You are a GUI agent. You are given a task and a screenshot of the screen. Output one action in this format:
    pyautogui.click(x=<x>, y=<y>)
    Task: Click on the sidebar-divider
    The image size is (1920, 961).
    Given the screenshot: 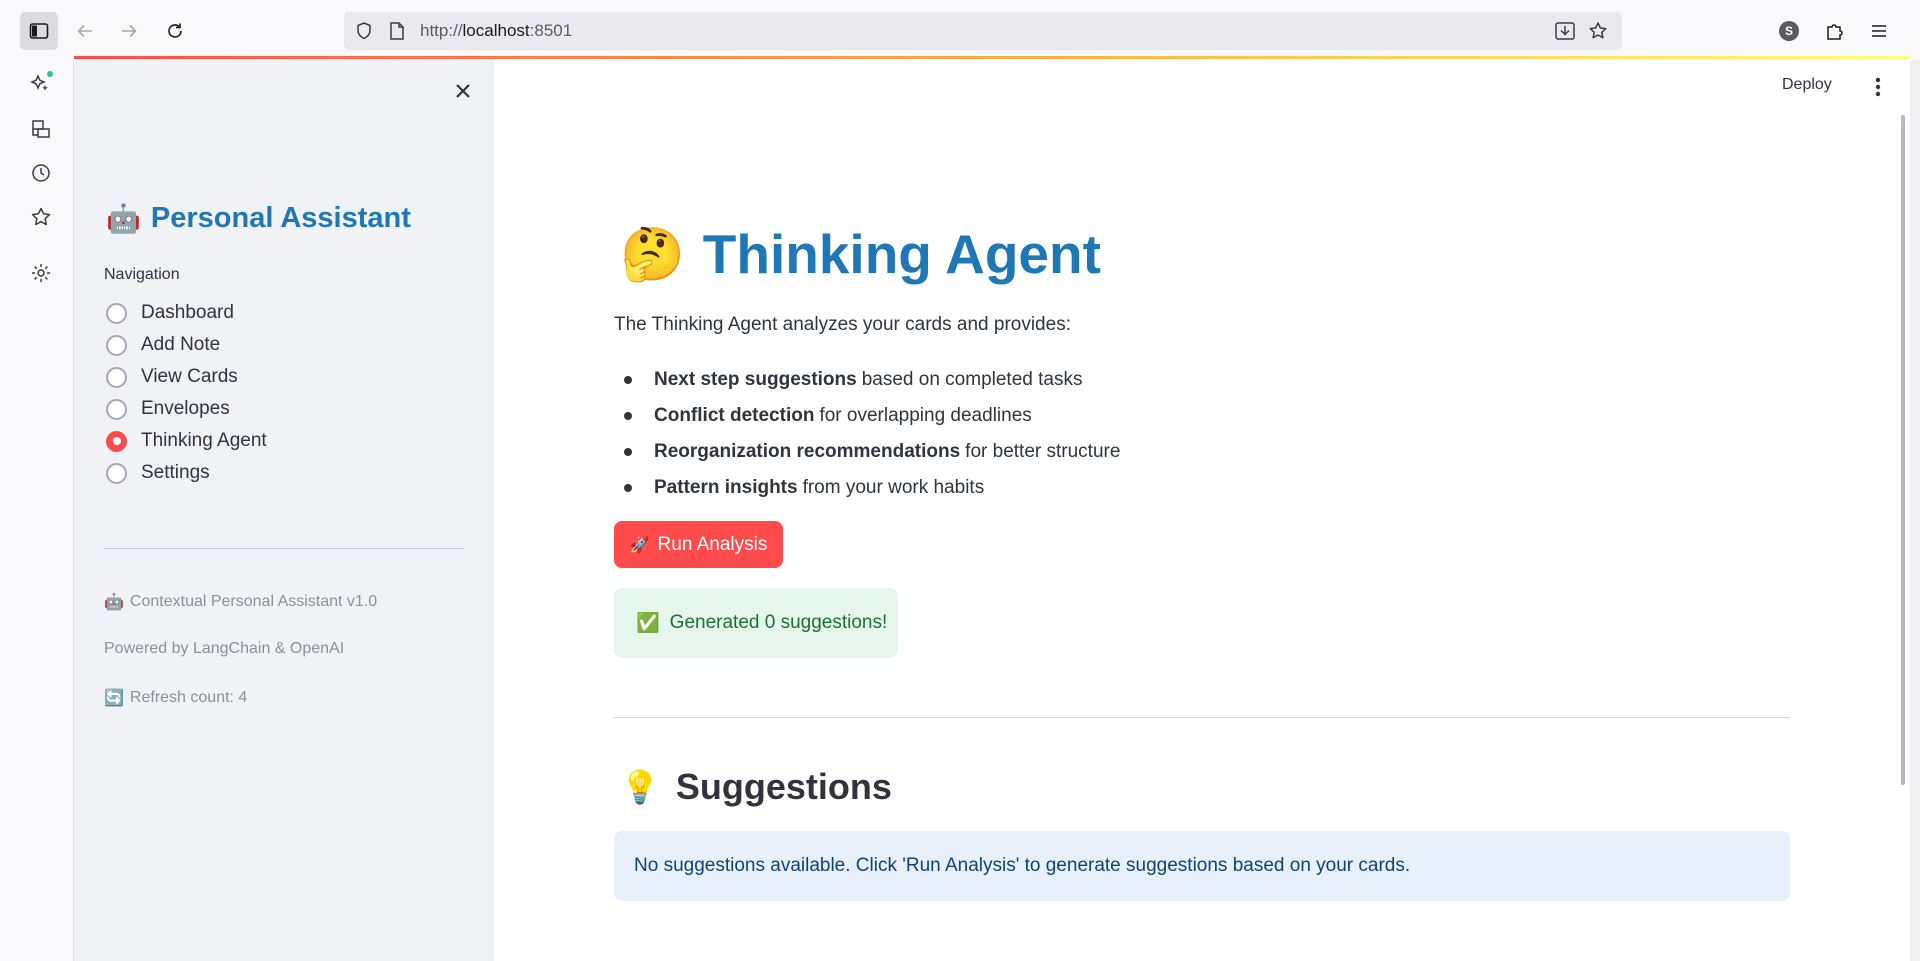 What is the action you would take?
    pyautogui.click(x=284, y=548)
    